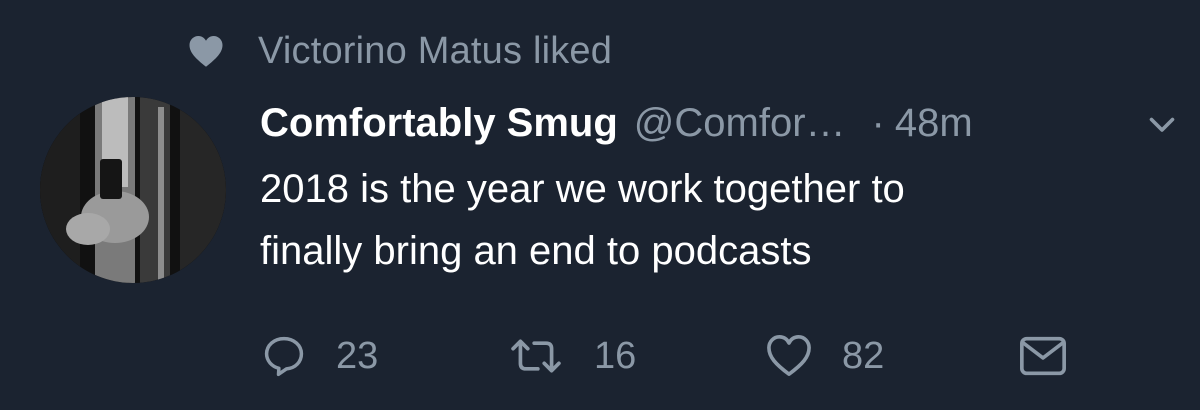 The image size is (1200, 410). I want to click on reply-button: 23, so click(320, 356).